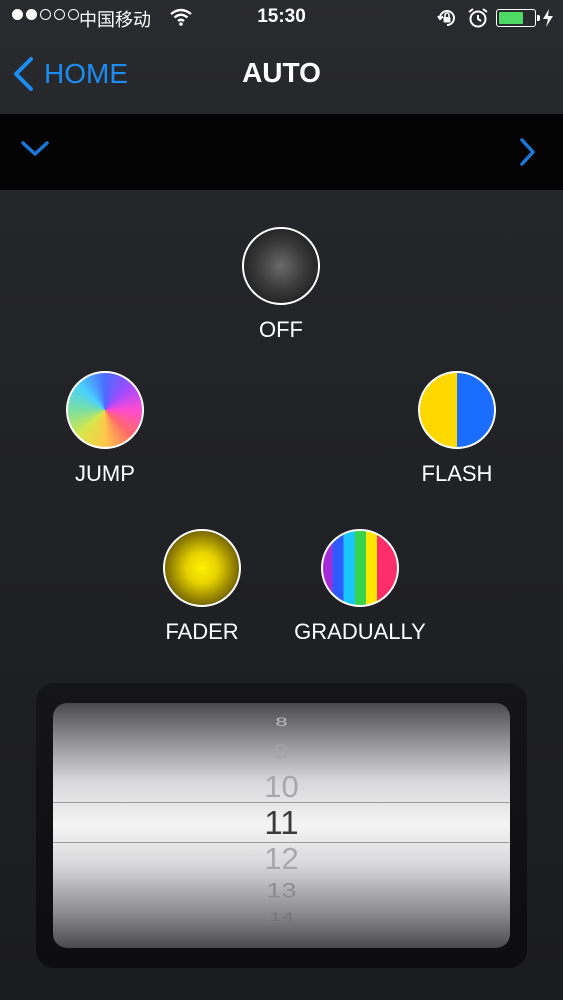 This screenshot has height=1000, width=563. What do you see at coordinates (202, 568) in the screenshot?
I see `fader-glow-icon` at bounding box center [202, 568].